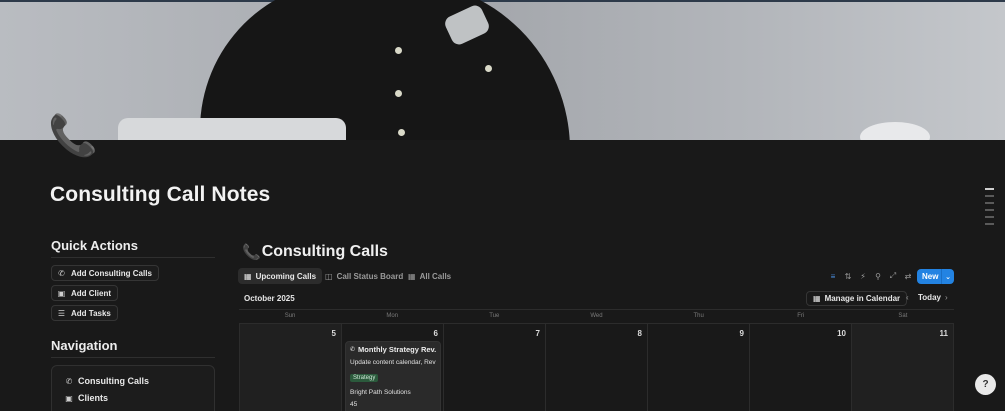 The height and width of the screenshot is (411, 1005). What do you see at coordinates (597, 367) in the screenshot?
I see `calendar-day-cell: 8` at bounding box center [597, 367].